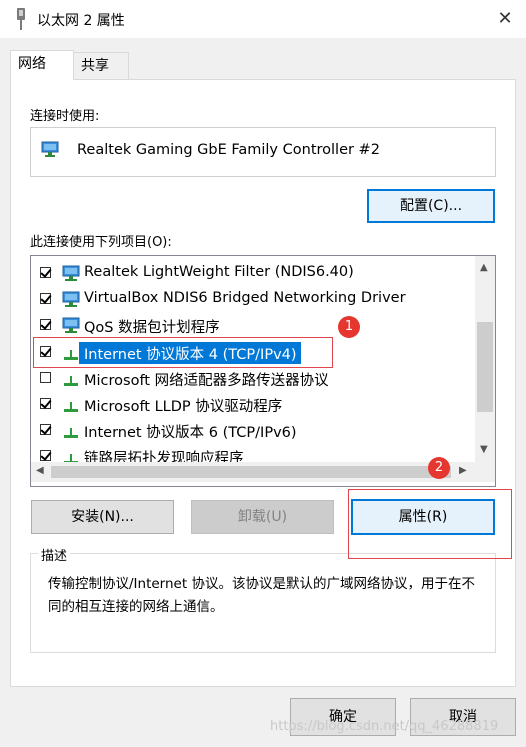  I want to click on close-button: ✕, so click(505, 19).